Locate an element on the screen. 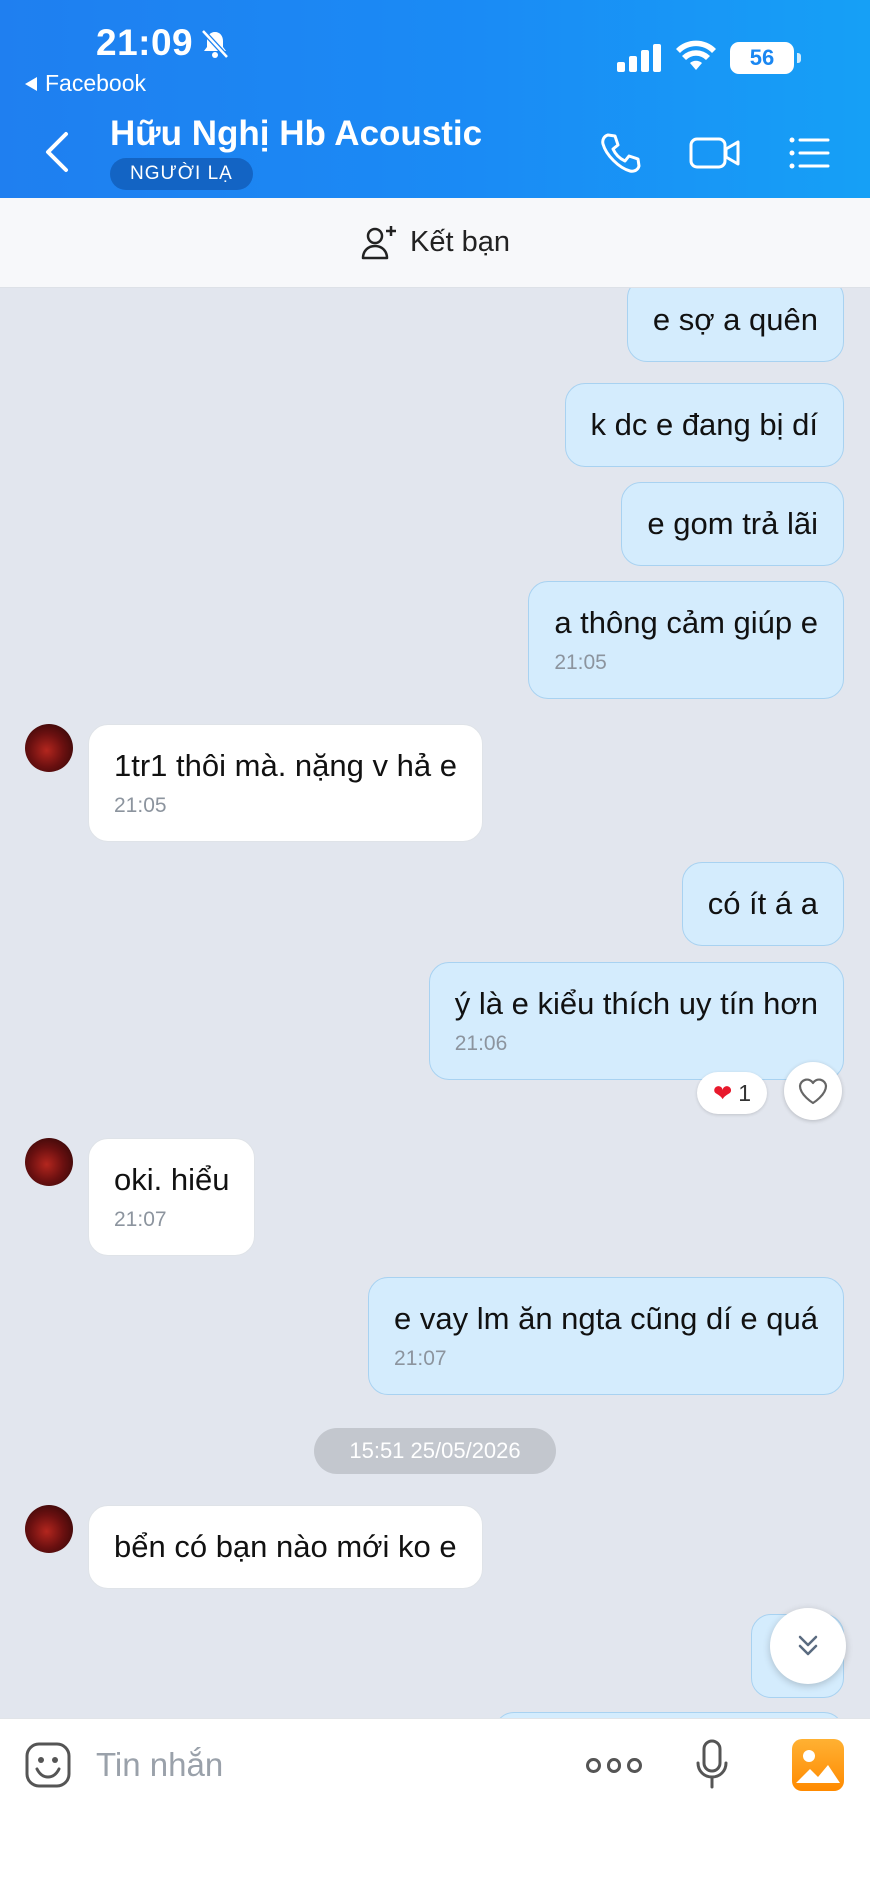 This screenshot has height=1885, width=870. phone-call-icon is located at coordinates (621, 153).